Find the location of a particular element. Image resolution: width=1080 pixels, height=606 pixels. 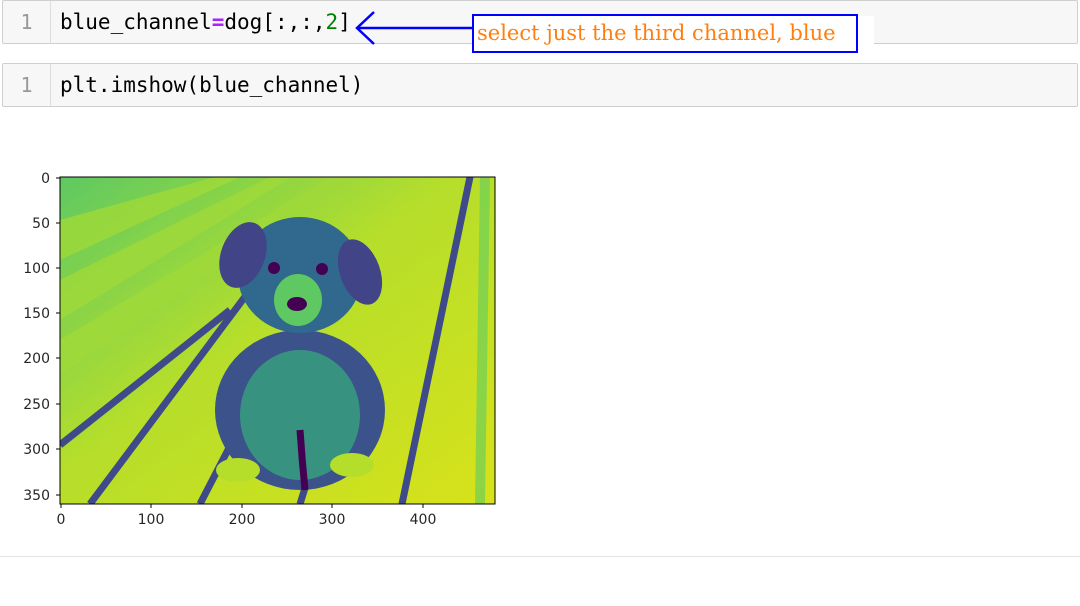

code-operator: = is located at coordinates (218, 22).